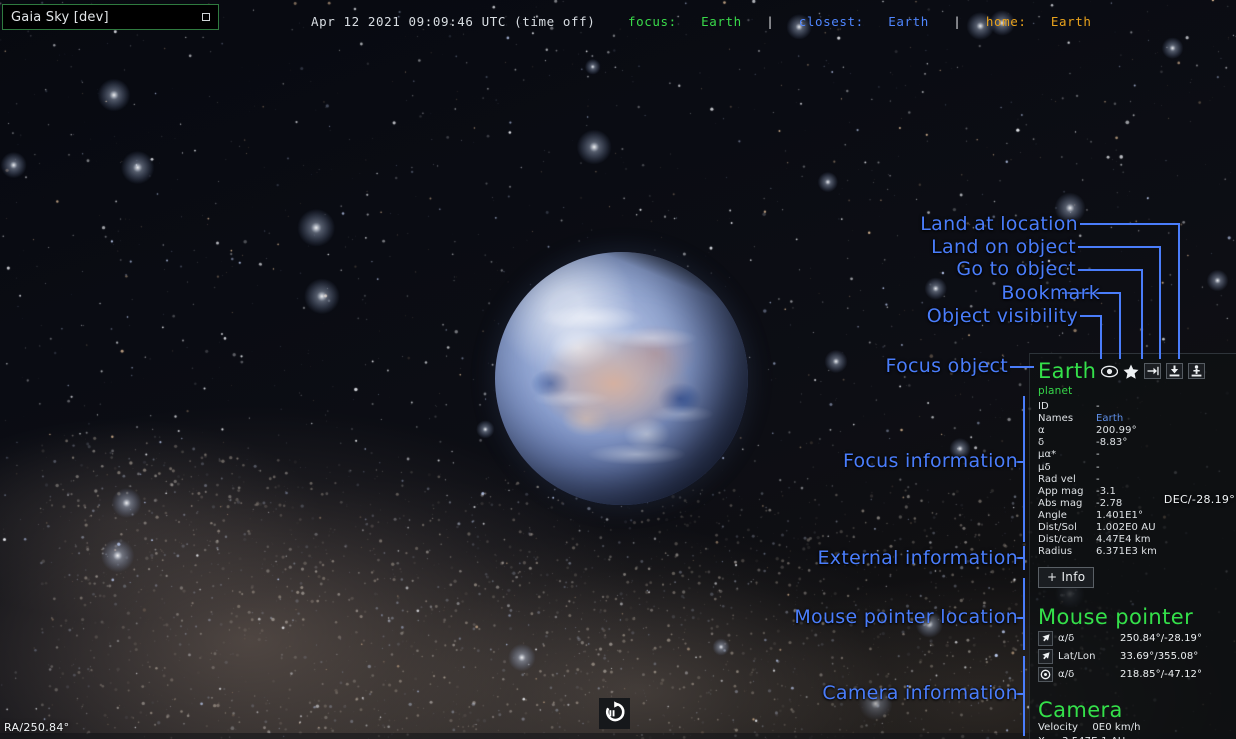 Image resolution: width=1236 pixels, height=739 pixels. I want to click on list-item: α/δ 250.84°/-28.19°, so click(1133, 639).